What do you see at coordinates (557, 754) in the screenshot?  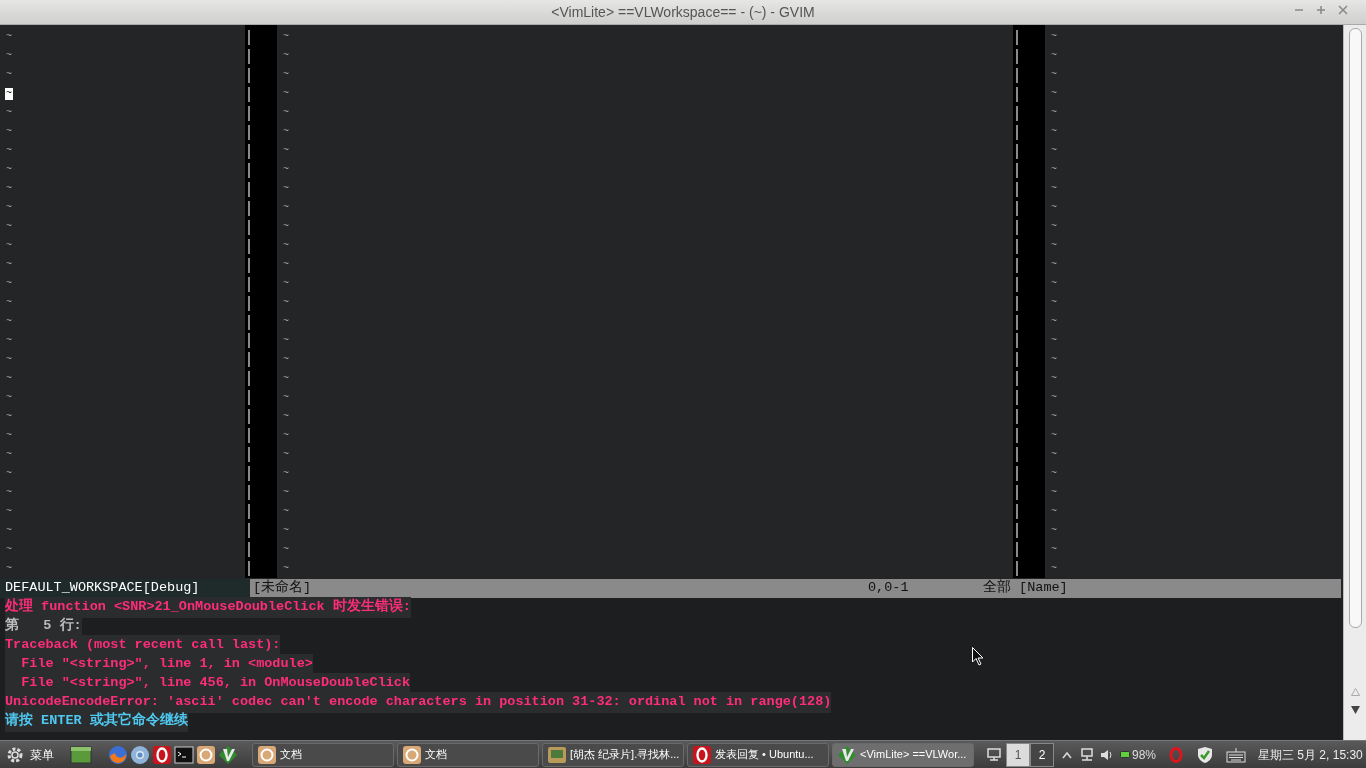 I see `video-app-icon` at bounding box center [557, 754].